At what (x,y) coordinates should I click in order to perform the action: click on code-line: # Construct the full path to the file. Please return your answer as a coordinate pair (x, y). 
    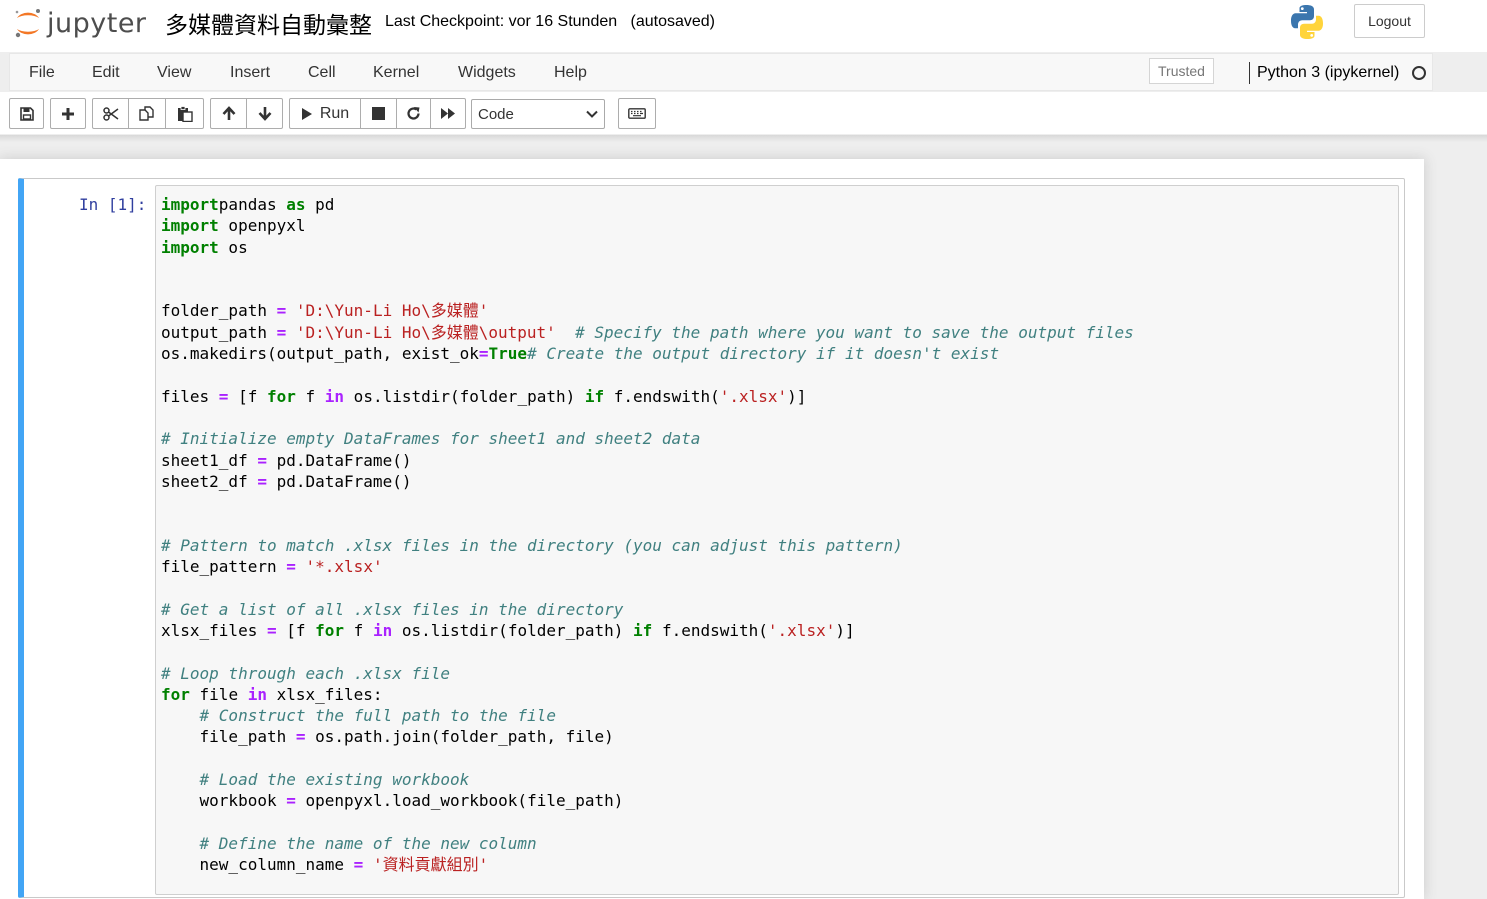
    Looking at the image, I should click on (647, 715).